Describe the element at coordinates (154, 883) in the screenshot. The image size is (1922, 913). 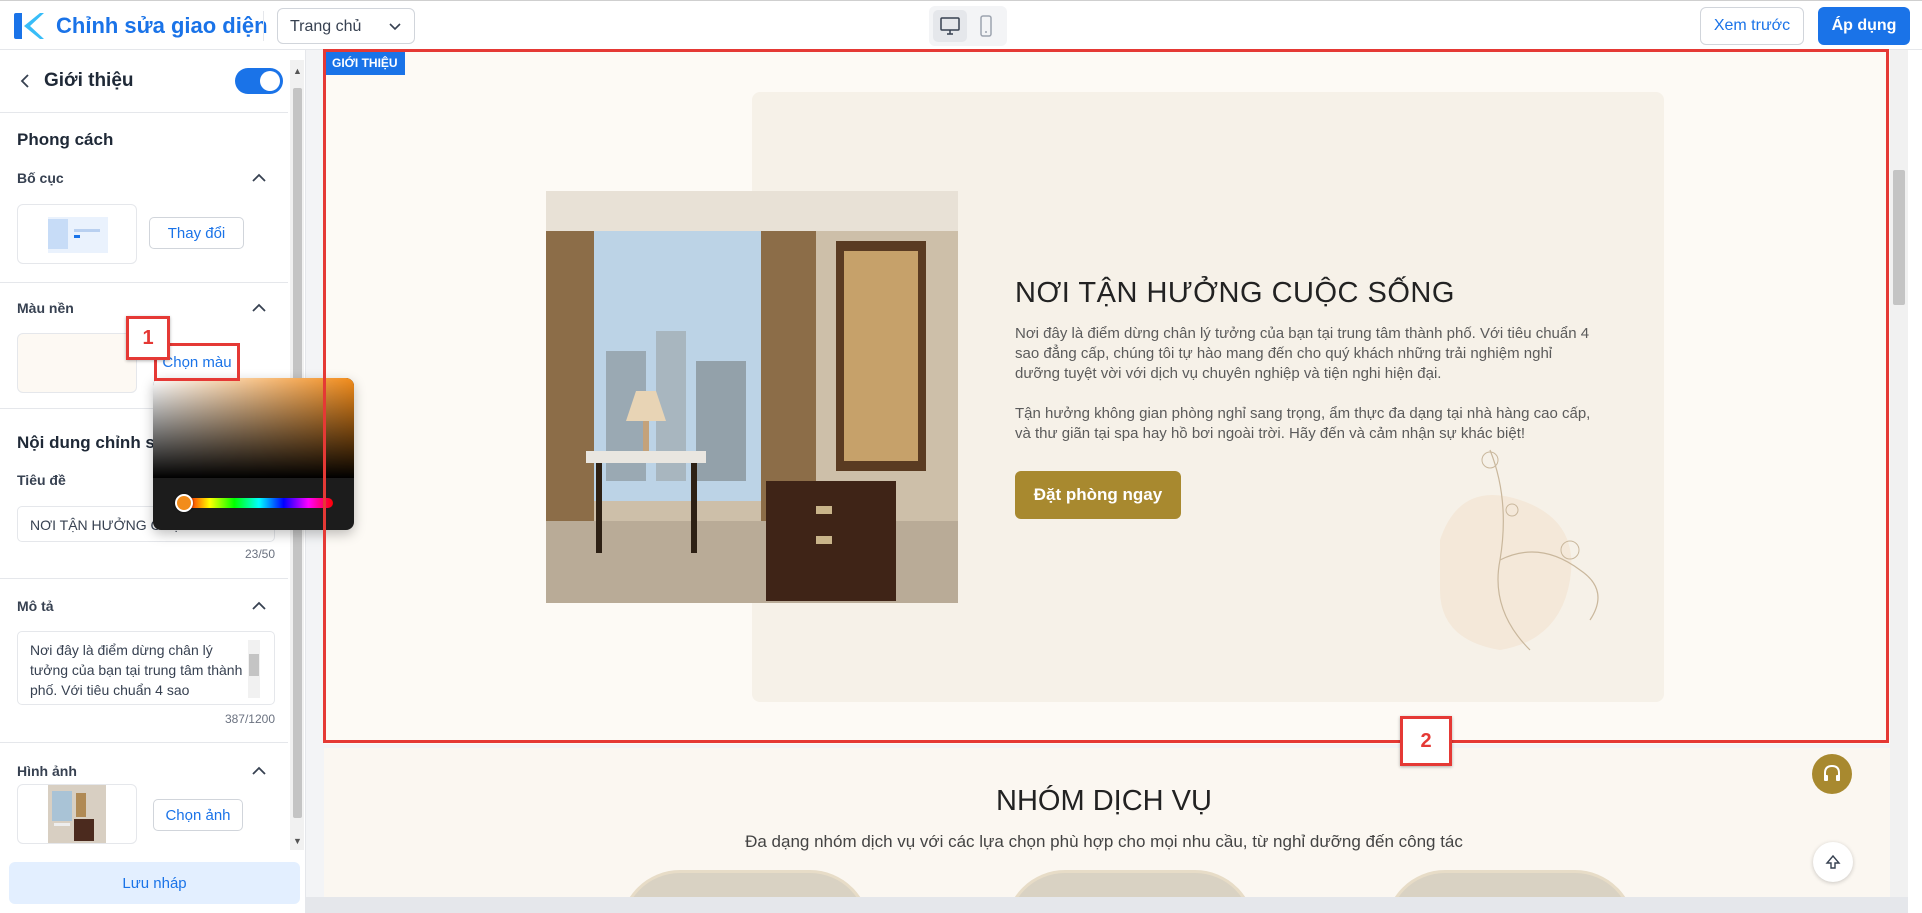
I see `save-draft-button: Lưu nháp` at that location.